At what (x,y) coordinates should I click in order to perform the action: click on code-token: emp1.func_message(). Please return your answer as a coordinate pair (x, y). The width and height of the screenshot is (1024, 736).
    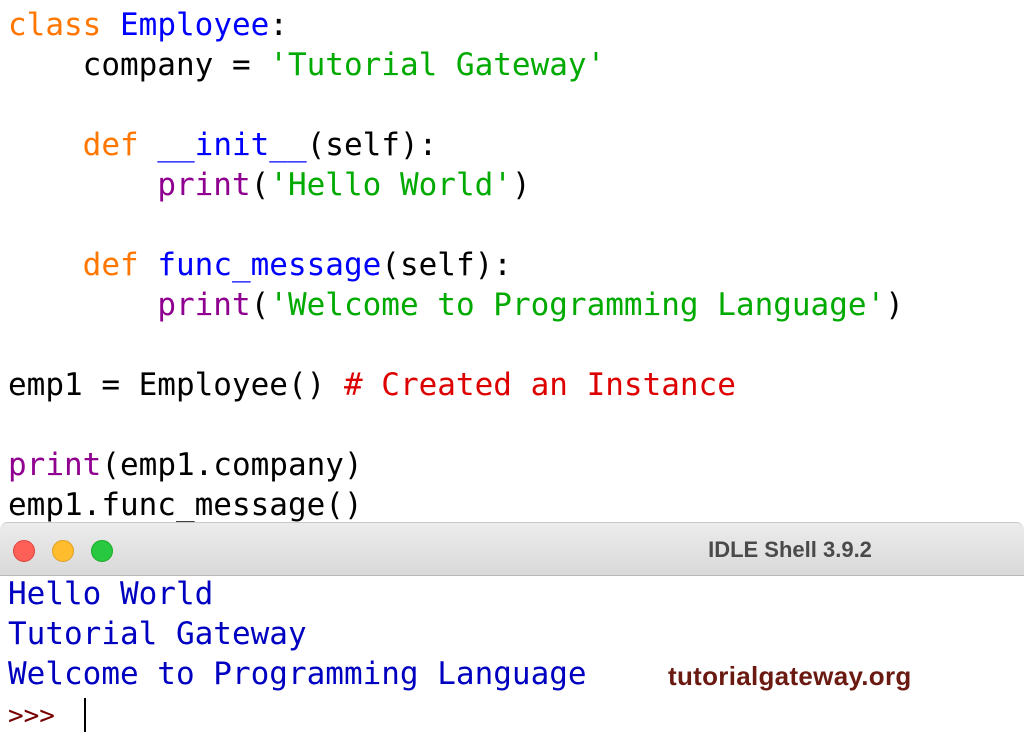
    Looking at the image, I should click on (185, 505).